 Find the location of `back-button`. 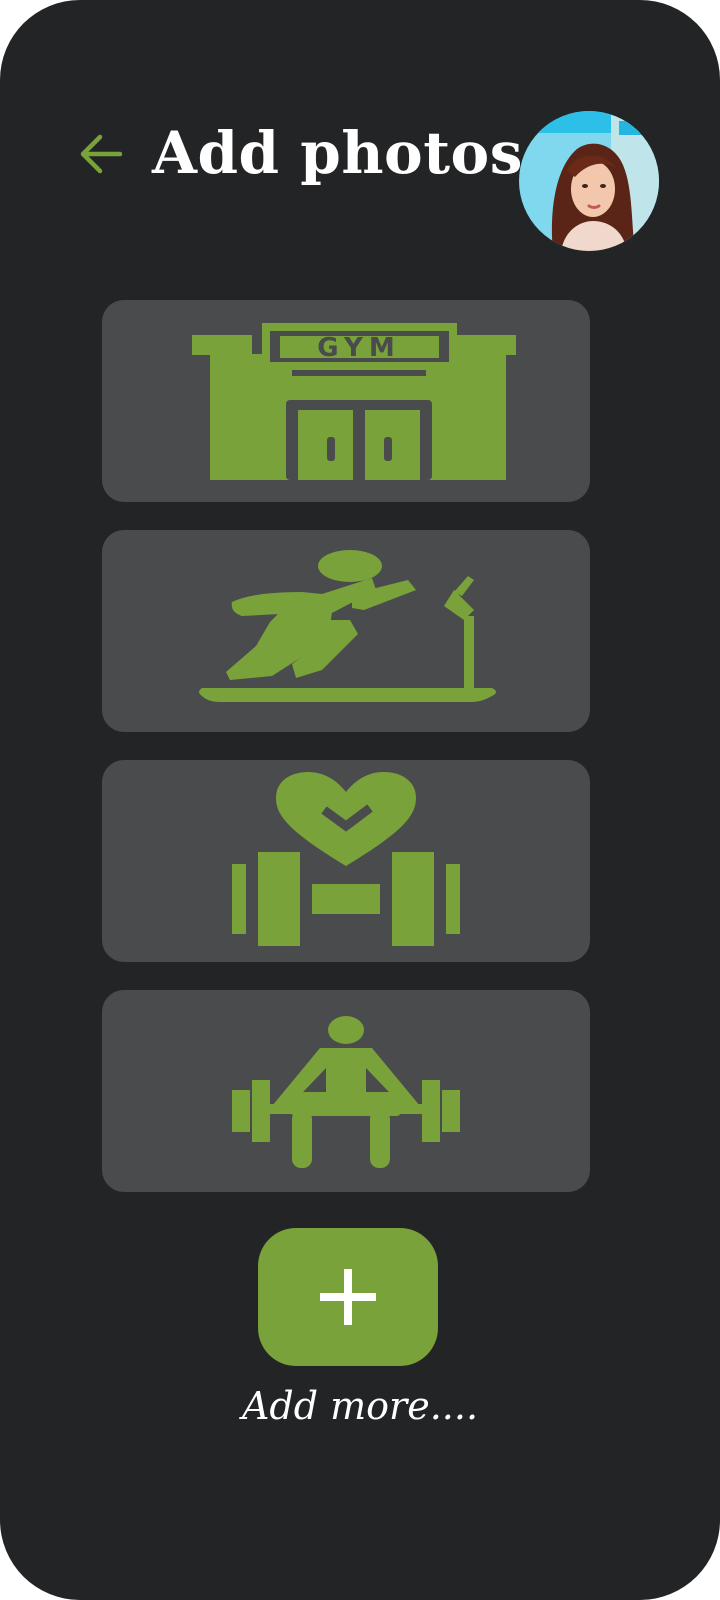

back-button is located at coordinates (102, 154).